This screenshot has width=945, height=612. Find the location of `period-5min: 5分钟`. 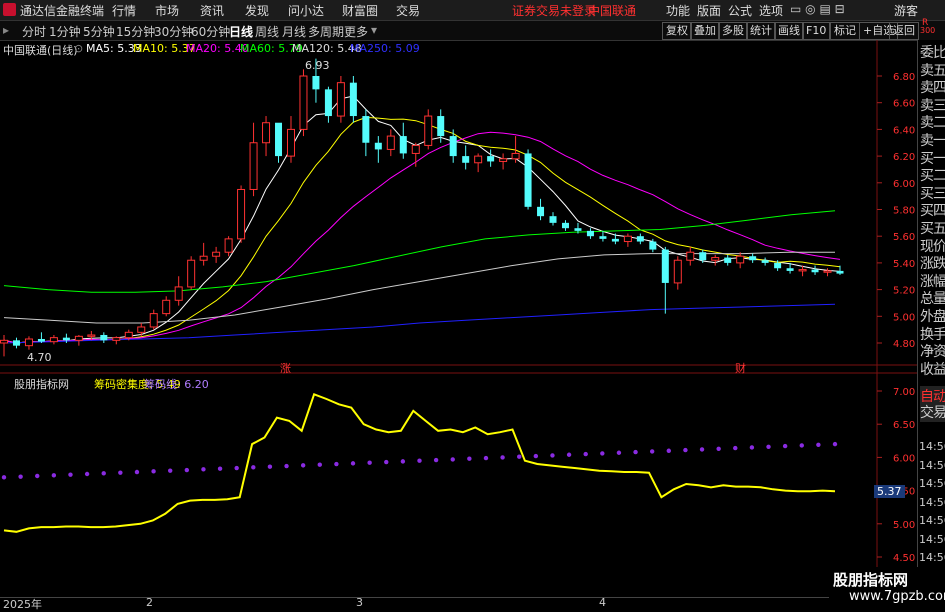

period-5min: 5分钟 is located at coordinates (99, 31).